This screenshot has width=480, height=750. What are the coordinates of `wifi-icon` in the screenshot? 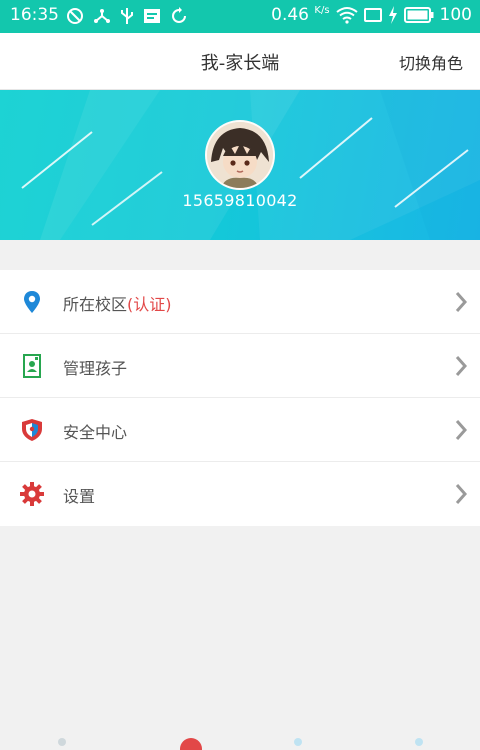 It's located at (346, 15).